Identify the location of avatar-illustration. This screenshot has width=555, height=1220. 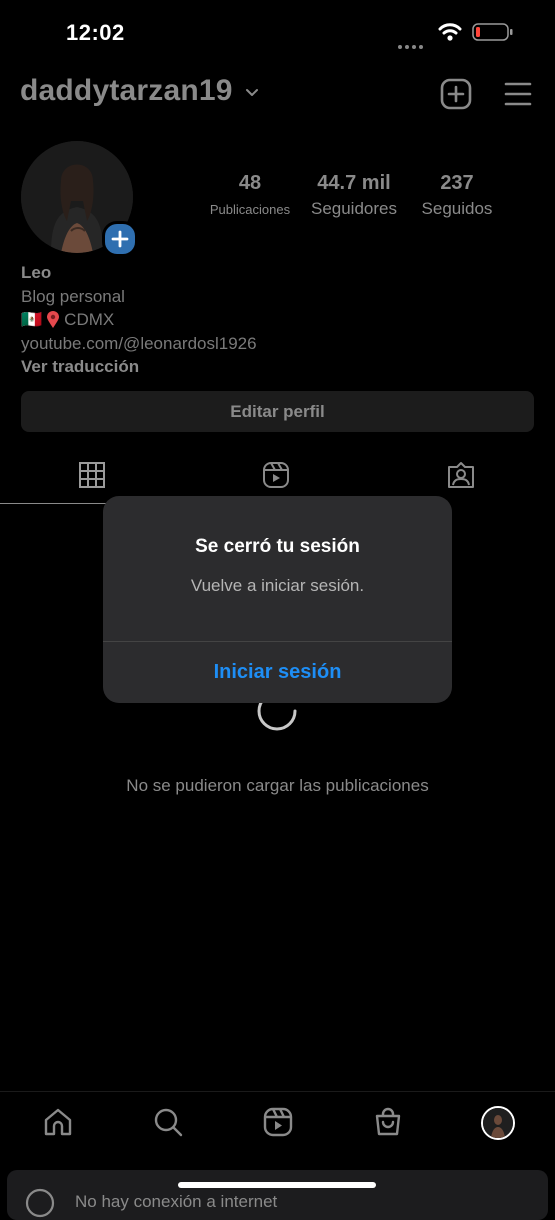
(498, 1123).